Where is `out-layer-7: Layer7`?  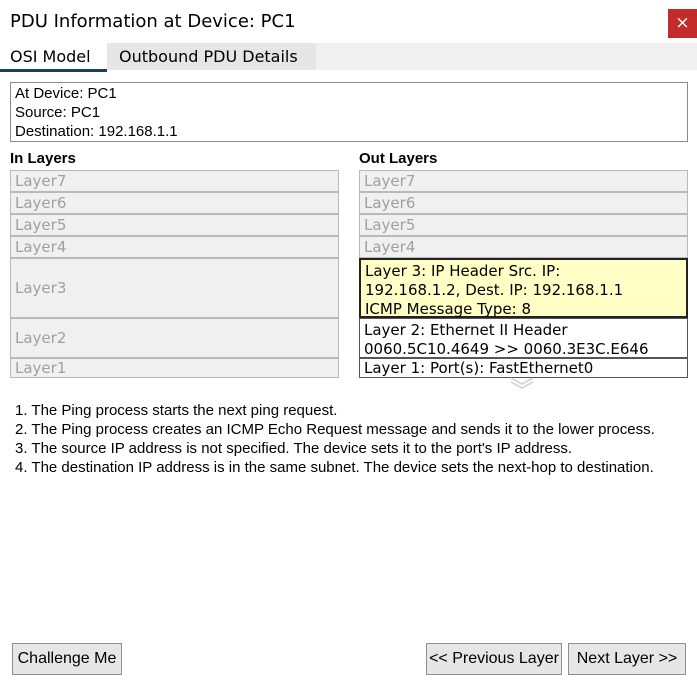
out-layer-7: Layer7 is located at coordinates (523, 181).